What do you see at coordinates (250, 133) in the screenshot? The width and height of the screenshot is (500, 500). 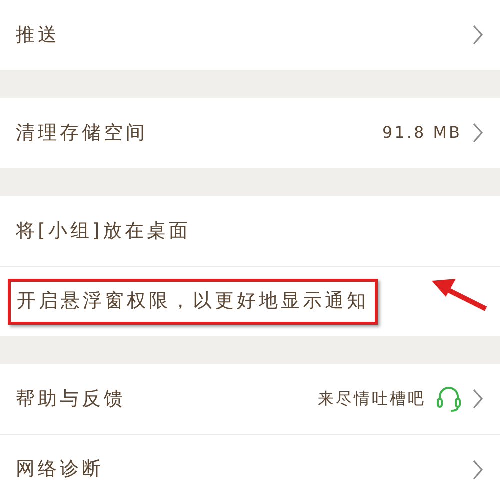 I see `settings-row: 清理存储空间 91.8 MB` at bounding box center [250, 133].